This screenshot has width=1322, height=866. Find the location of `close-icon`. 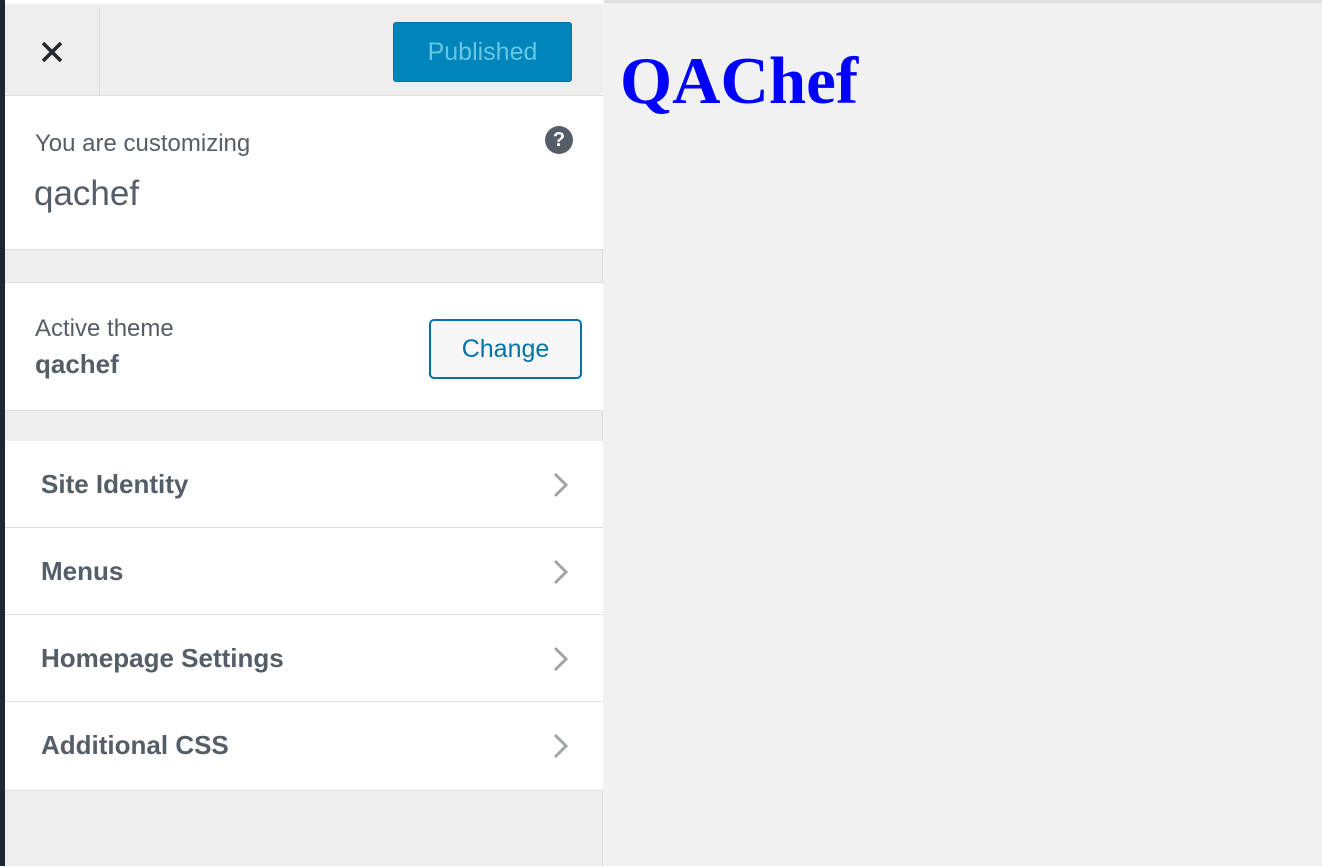

close-icon is located at coordinates (52, 52).